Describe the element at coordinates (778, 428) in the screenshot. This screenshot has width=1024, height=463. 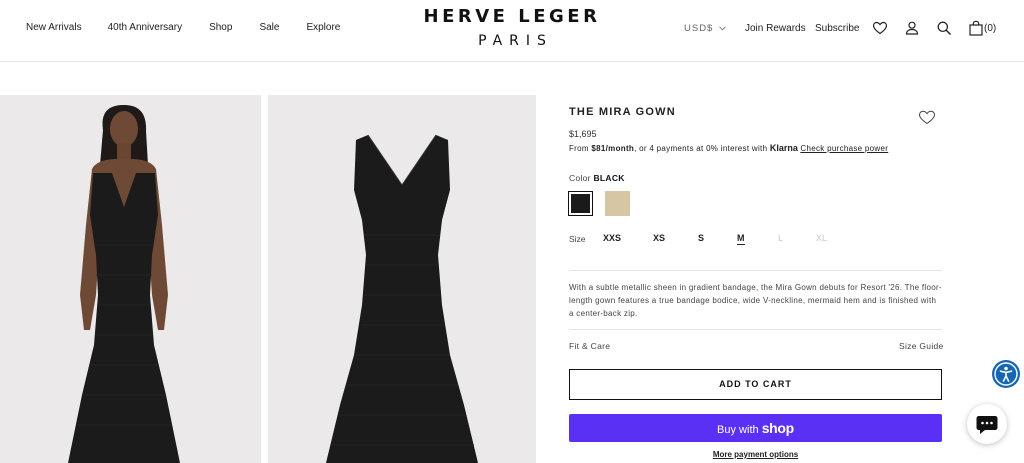
I see `shop-pay-logo: shop` at that location.